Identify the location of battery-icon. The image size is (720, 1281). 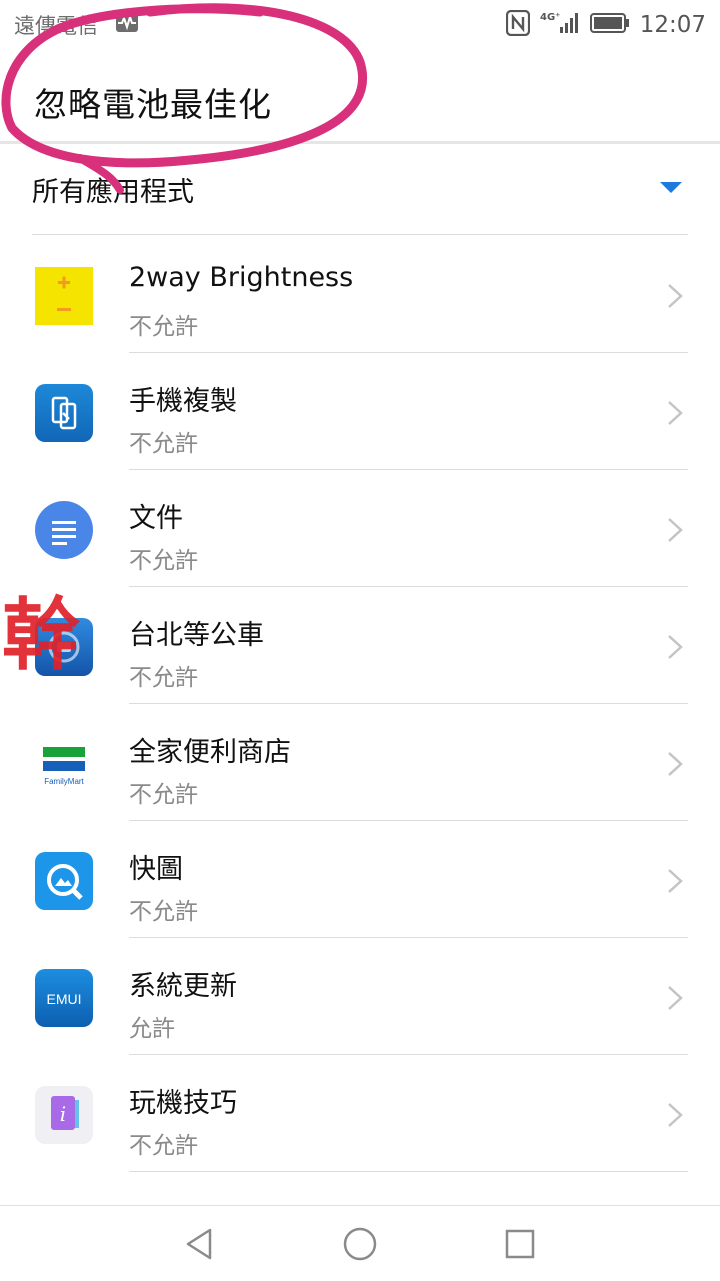
(609, 25).